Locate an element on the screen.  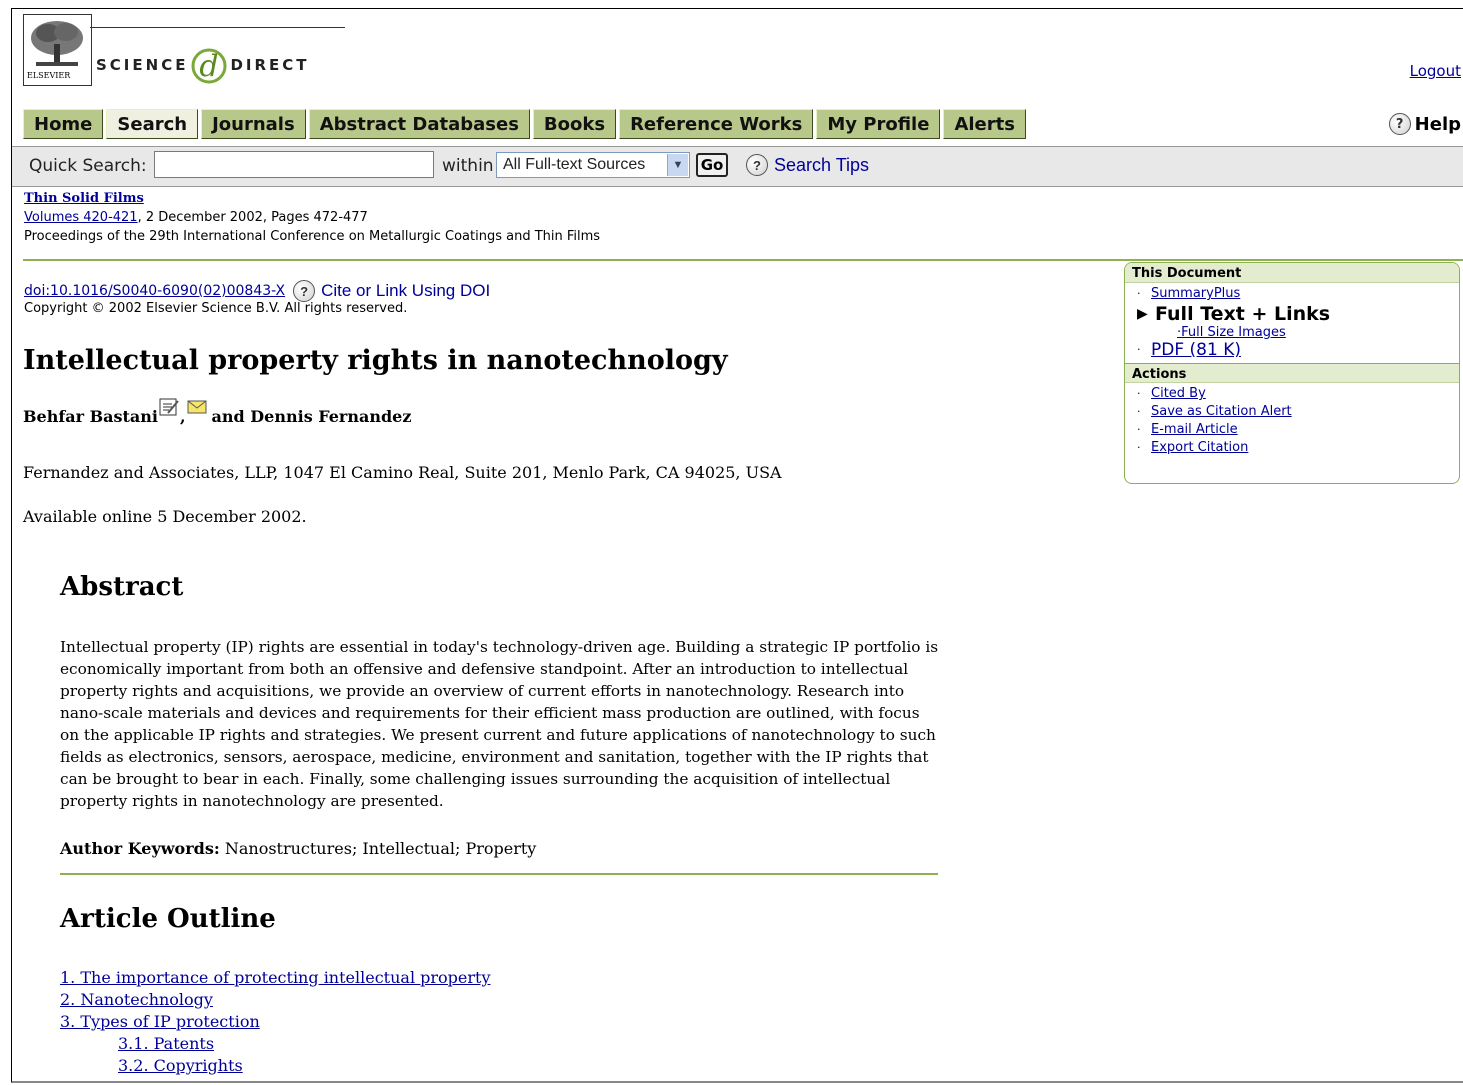
email-icon is located at coordinates (197, 407).